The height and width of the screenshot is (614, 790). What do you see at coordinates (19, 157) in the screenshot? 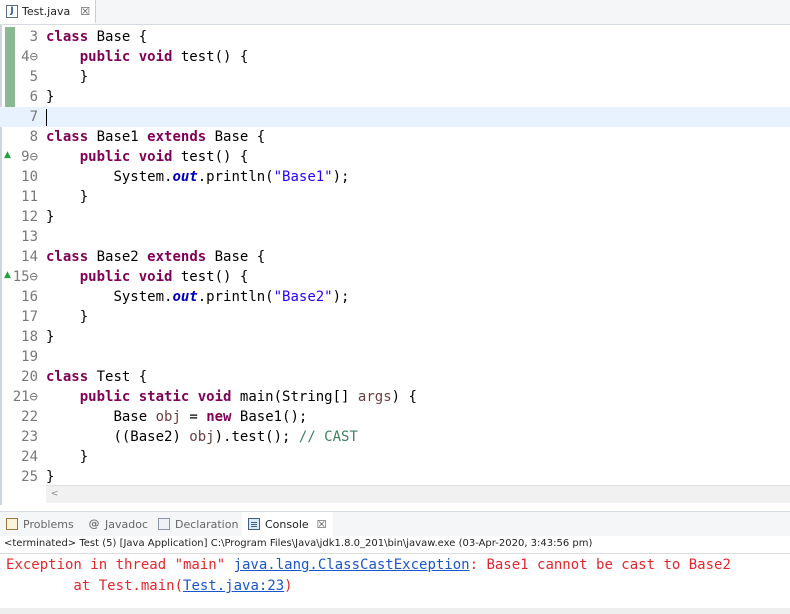
I see `line-number: 9⊖` at bounding box center [19, 157].